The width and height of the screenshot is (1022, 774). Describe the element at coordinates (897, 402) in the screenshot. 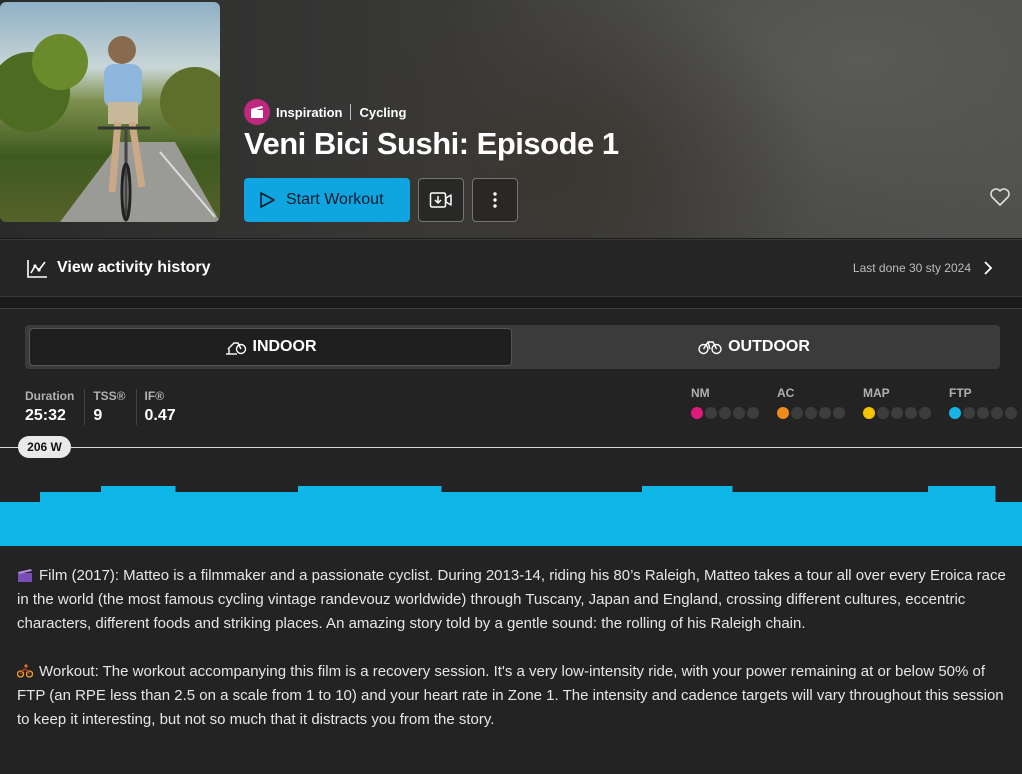

I see `zone-map: MAP` at that location.